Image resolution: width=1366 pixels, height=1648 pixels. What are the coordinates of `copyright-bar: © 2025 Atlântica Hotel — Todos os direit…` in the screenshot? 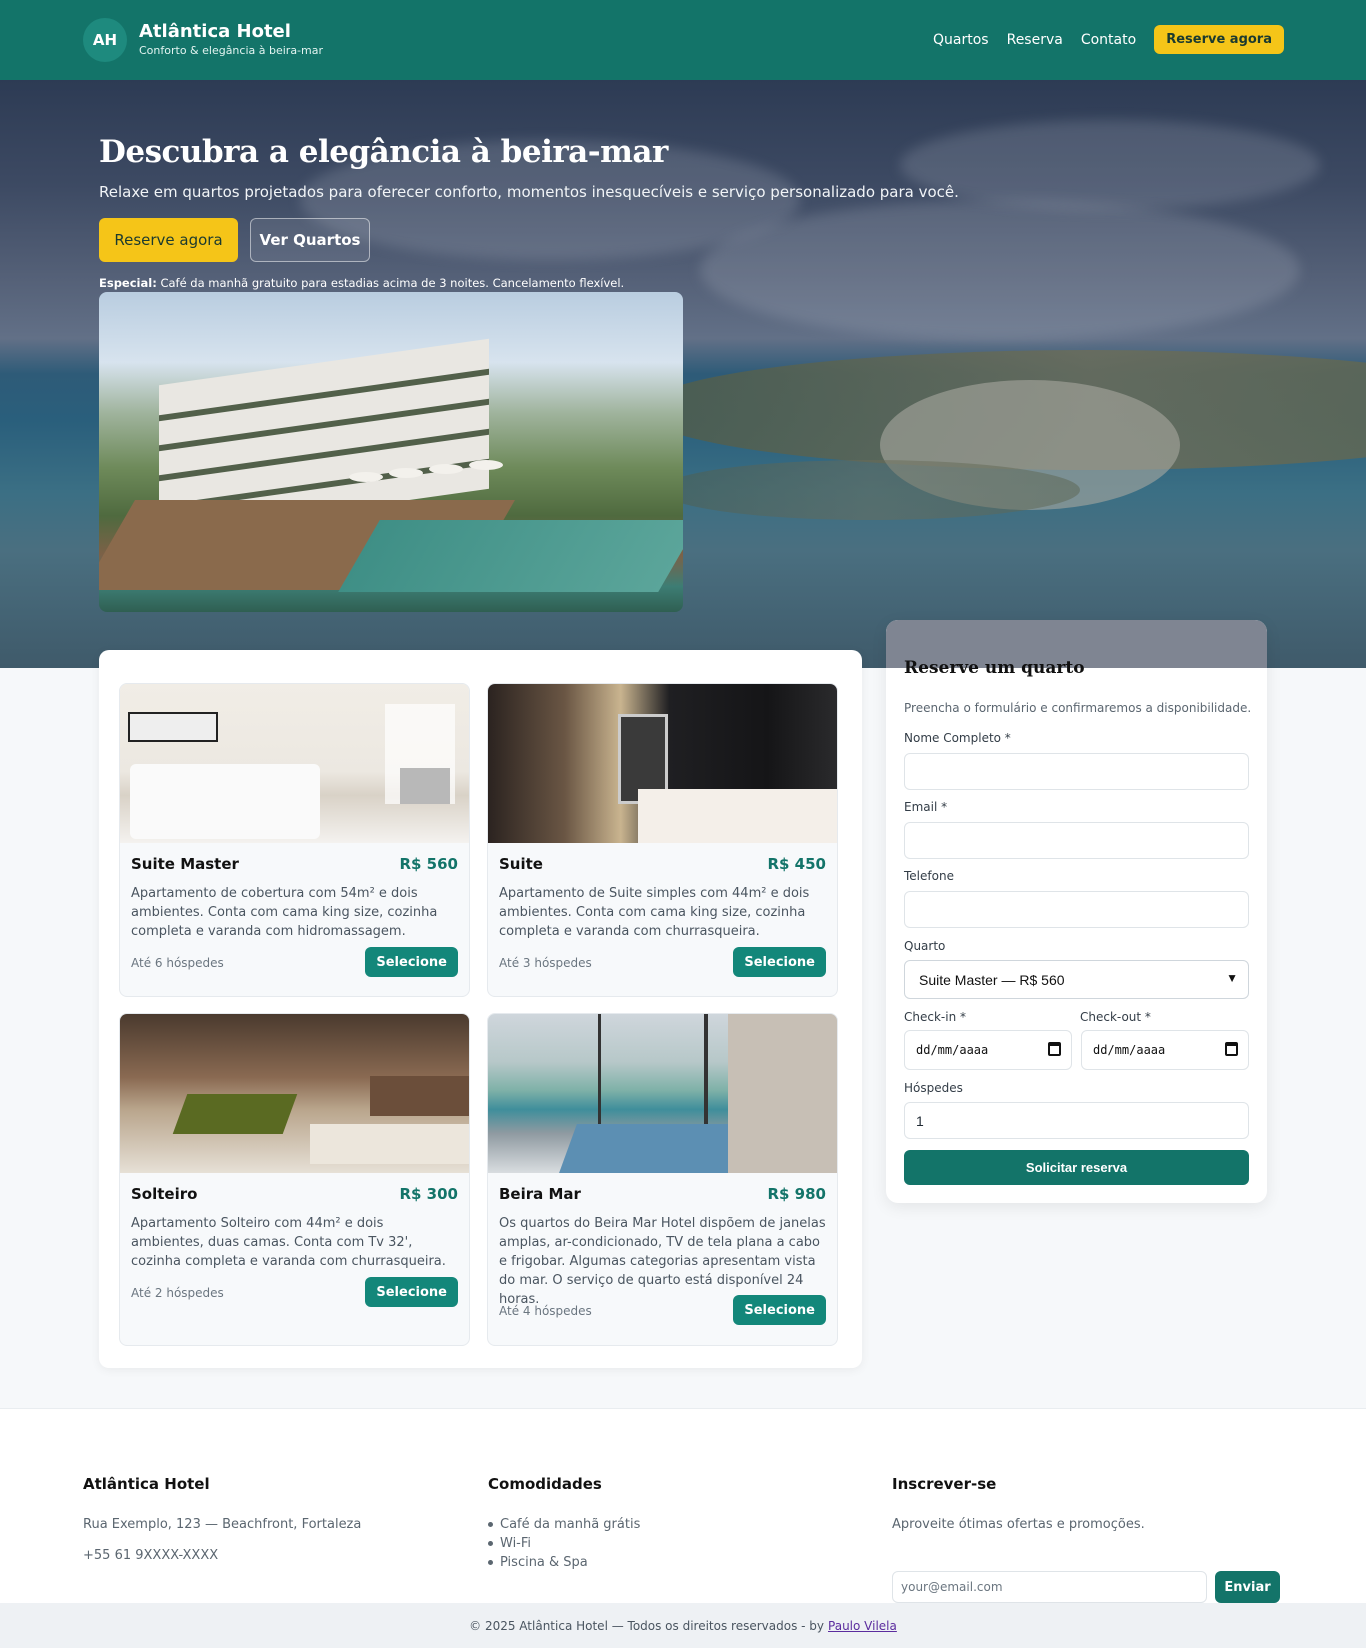 It's located at (683, 1625).